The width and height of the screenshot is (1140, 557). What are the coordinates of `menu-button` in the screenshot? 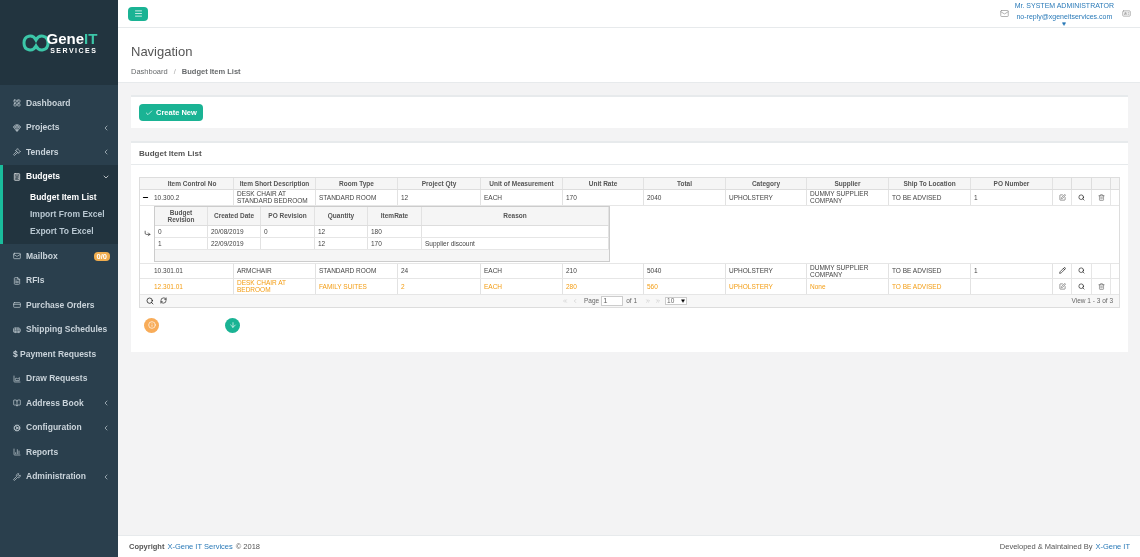 It's located at (138, 13).